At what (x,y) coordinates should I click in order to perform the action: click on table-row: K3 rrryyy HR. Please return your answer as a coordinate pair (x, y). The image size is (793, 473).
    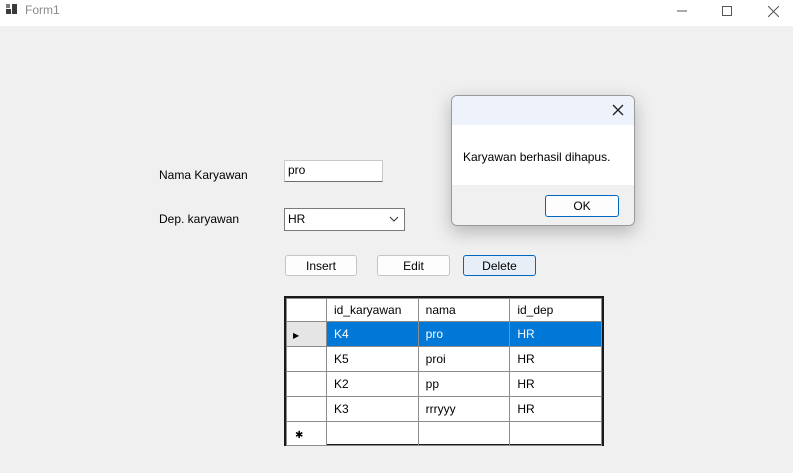
    Looking at the image, I should click on (444, 409).